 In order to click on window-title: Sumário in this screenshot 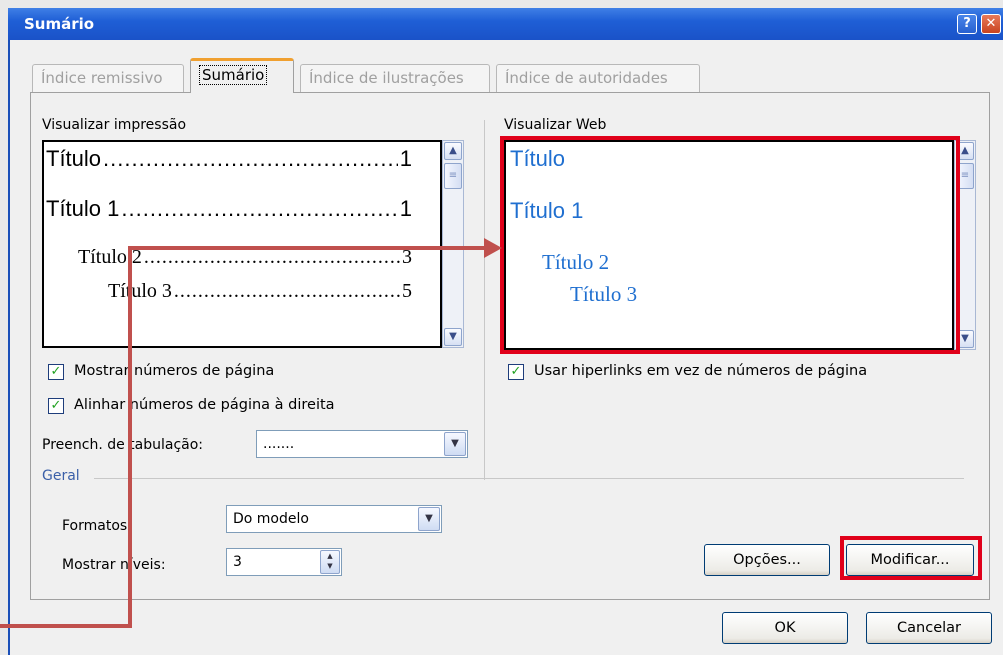, I will do `click(59, 24)`.